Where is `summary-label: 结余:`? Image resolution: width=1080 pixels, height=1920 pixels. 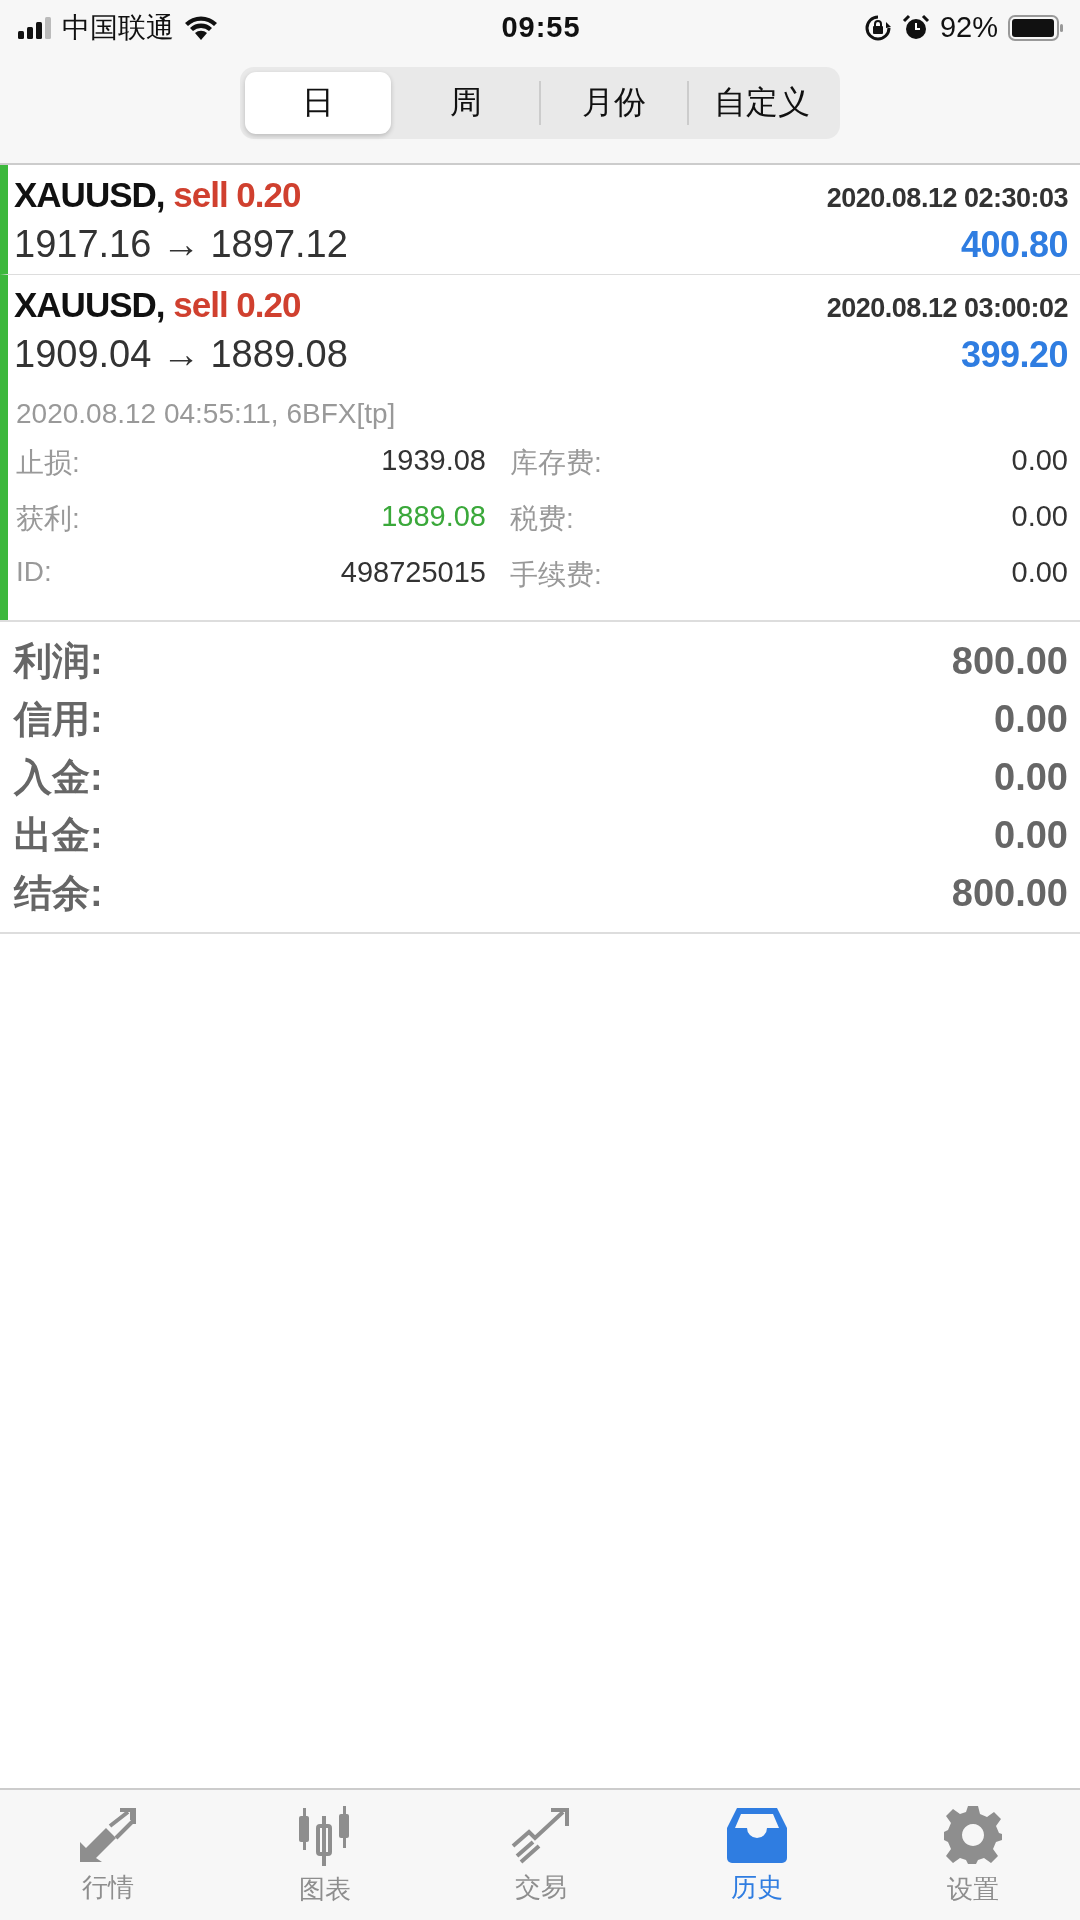
summary-label: 结余: is located at coordinates (58, 893).